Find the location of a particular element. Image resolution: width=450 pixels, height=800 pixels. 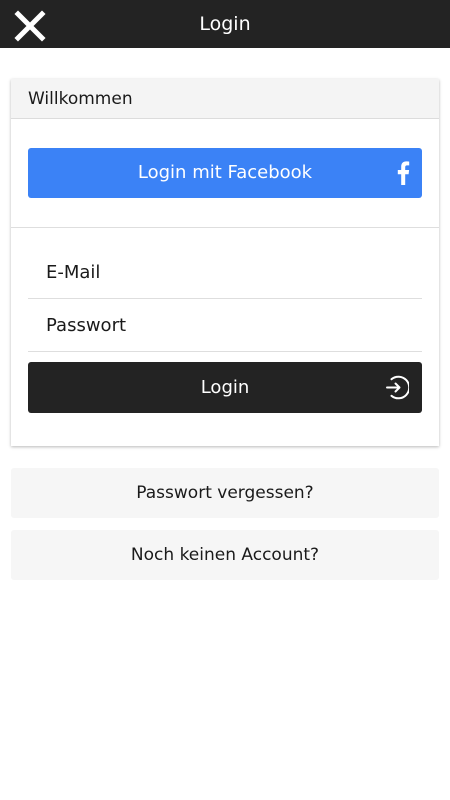

facebook-icon is located at coordinates (403, 173).